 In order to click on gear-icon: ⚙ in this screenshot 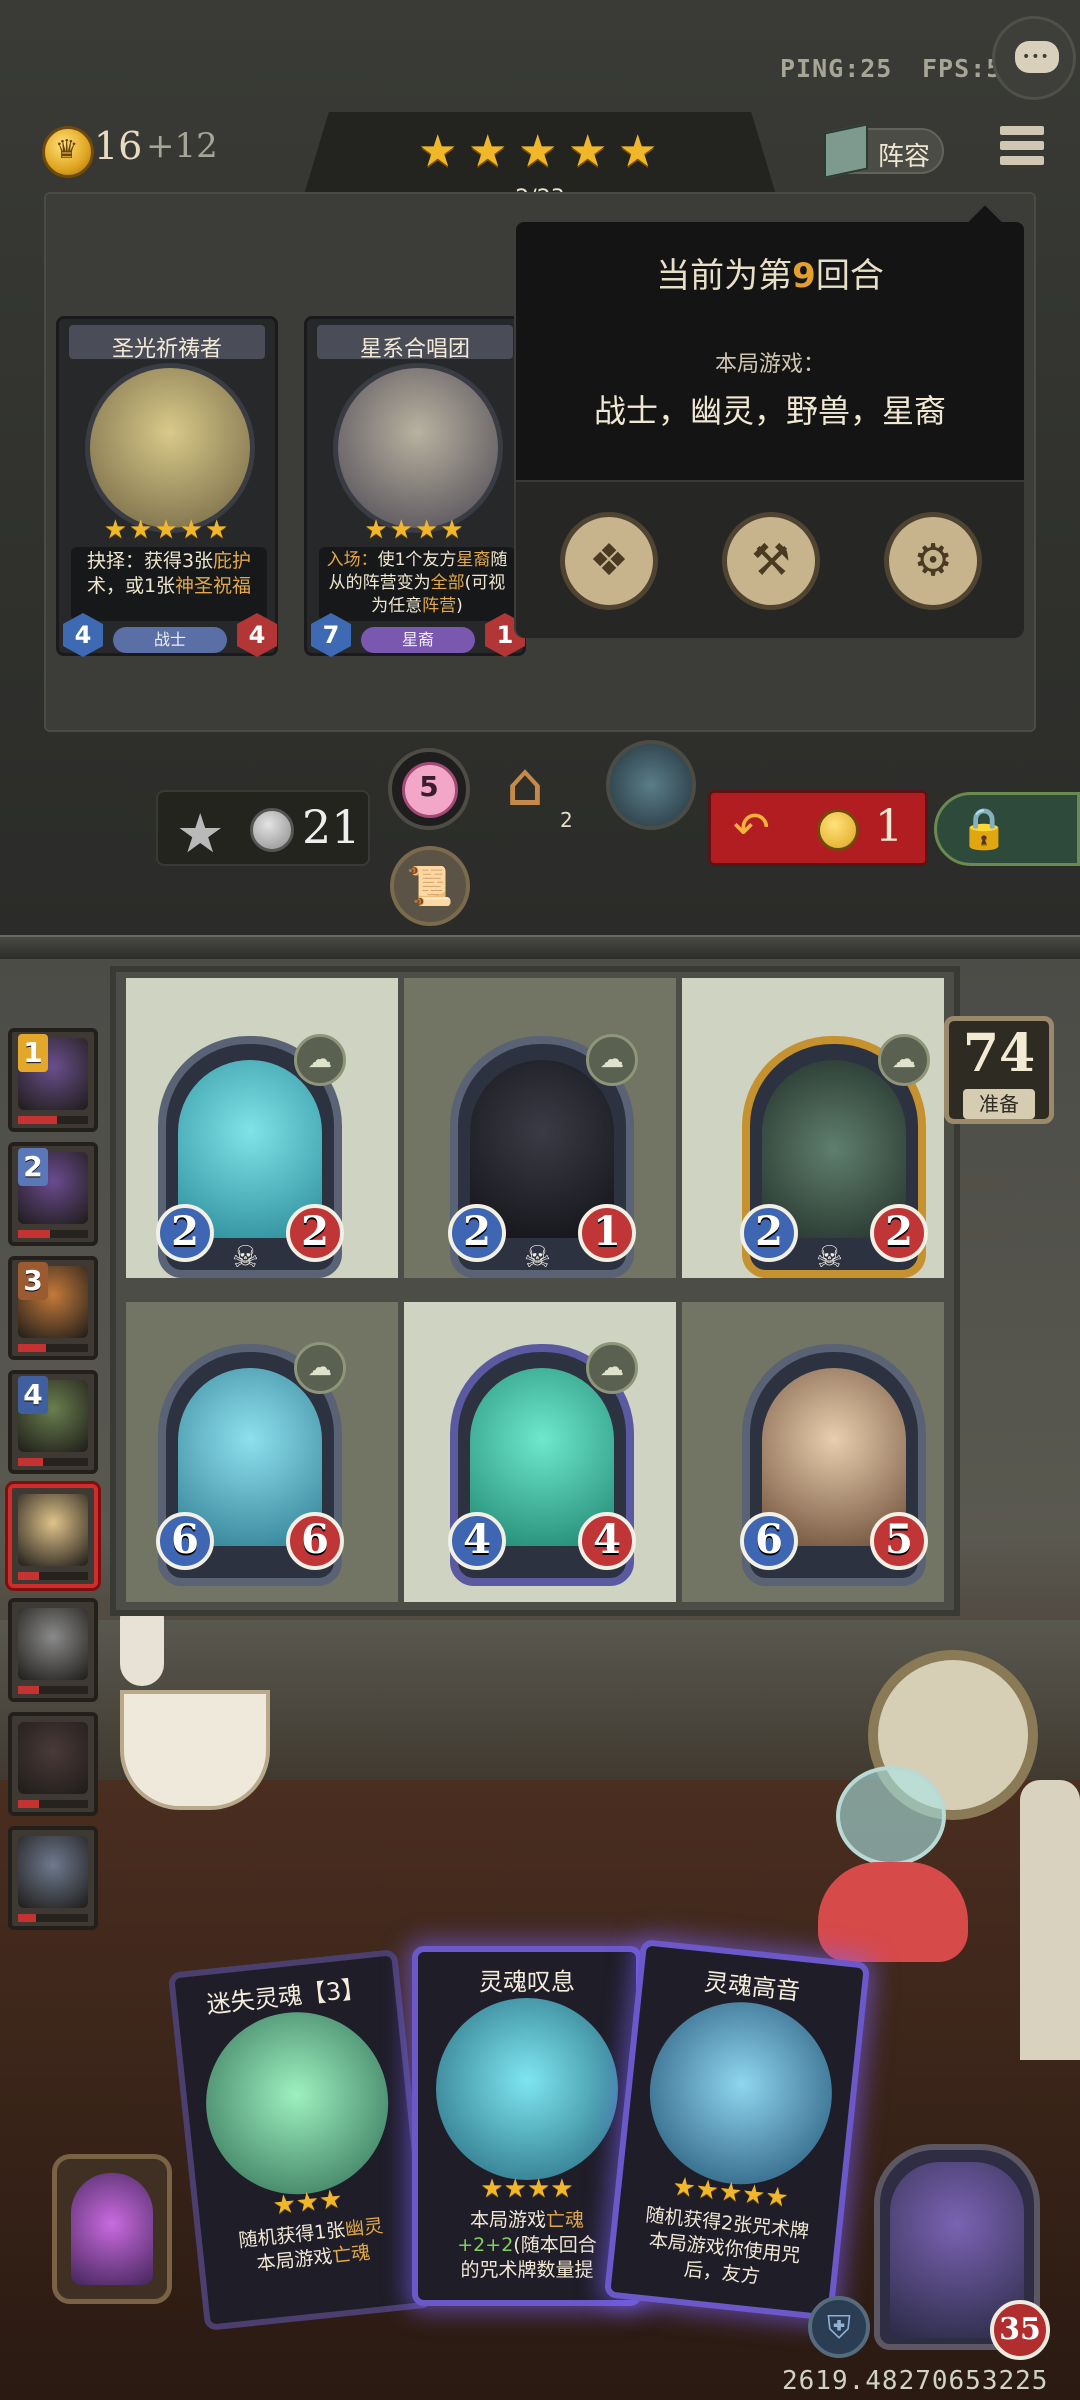, I will do `click(933, 560)`.